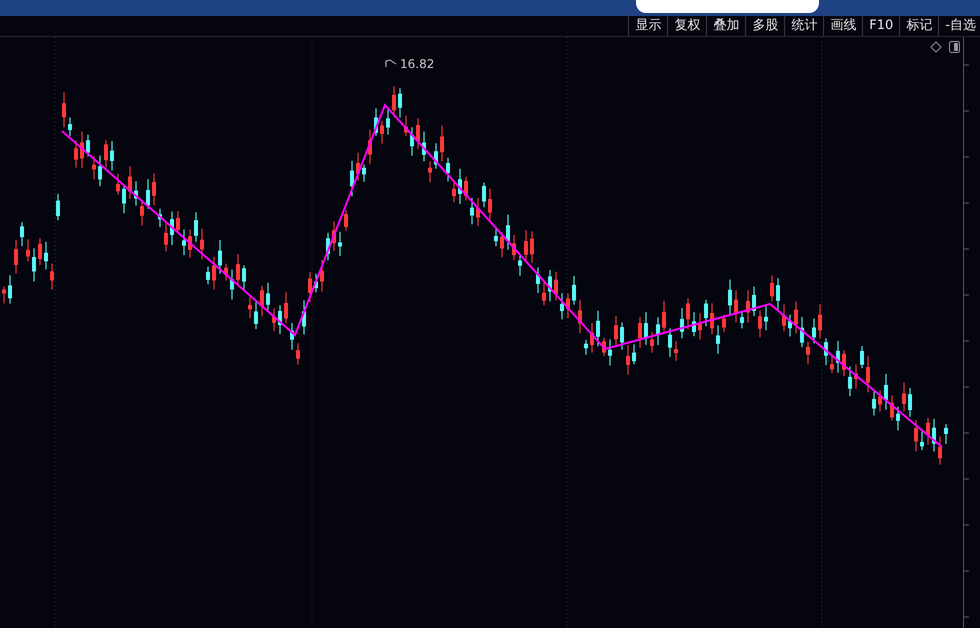  What do you see at coordinates (804, 26) in the screenshot?
I see `toolbar-button: 统计` at bounding box center [804, 26].